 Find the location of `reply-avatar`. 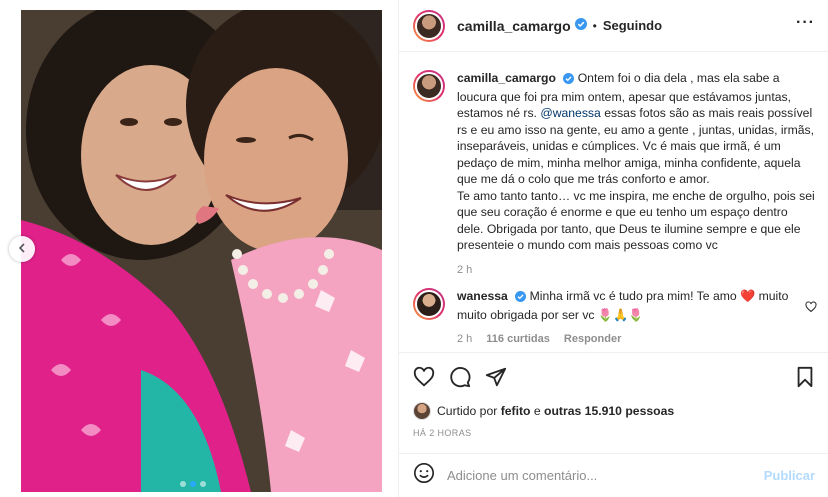

reply-avatar is located at coordinates (429, 304).